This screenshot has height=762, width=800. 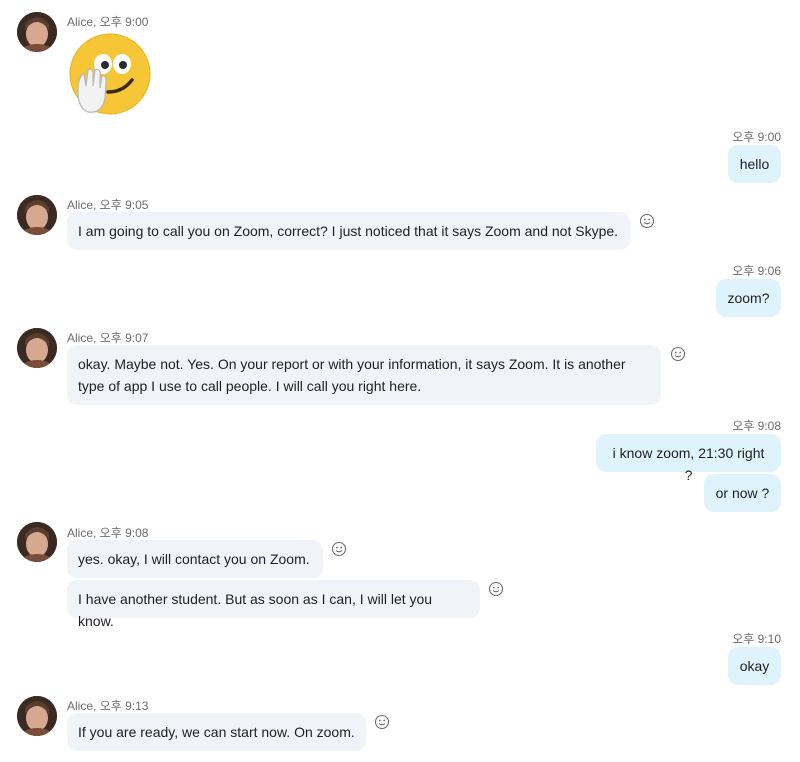 What do you see at coordinates (110, 74) in the screenshot?
I see `waving-smiley-sticker` at bounding box center [110, 74].